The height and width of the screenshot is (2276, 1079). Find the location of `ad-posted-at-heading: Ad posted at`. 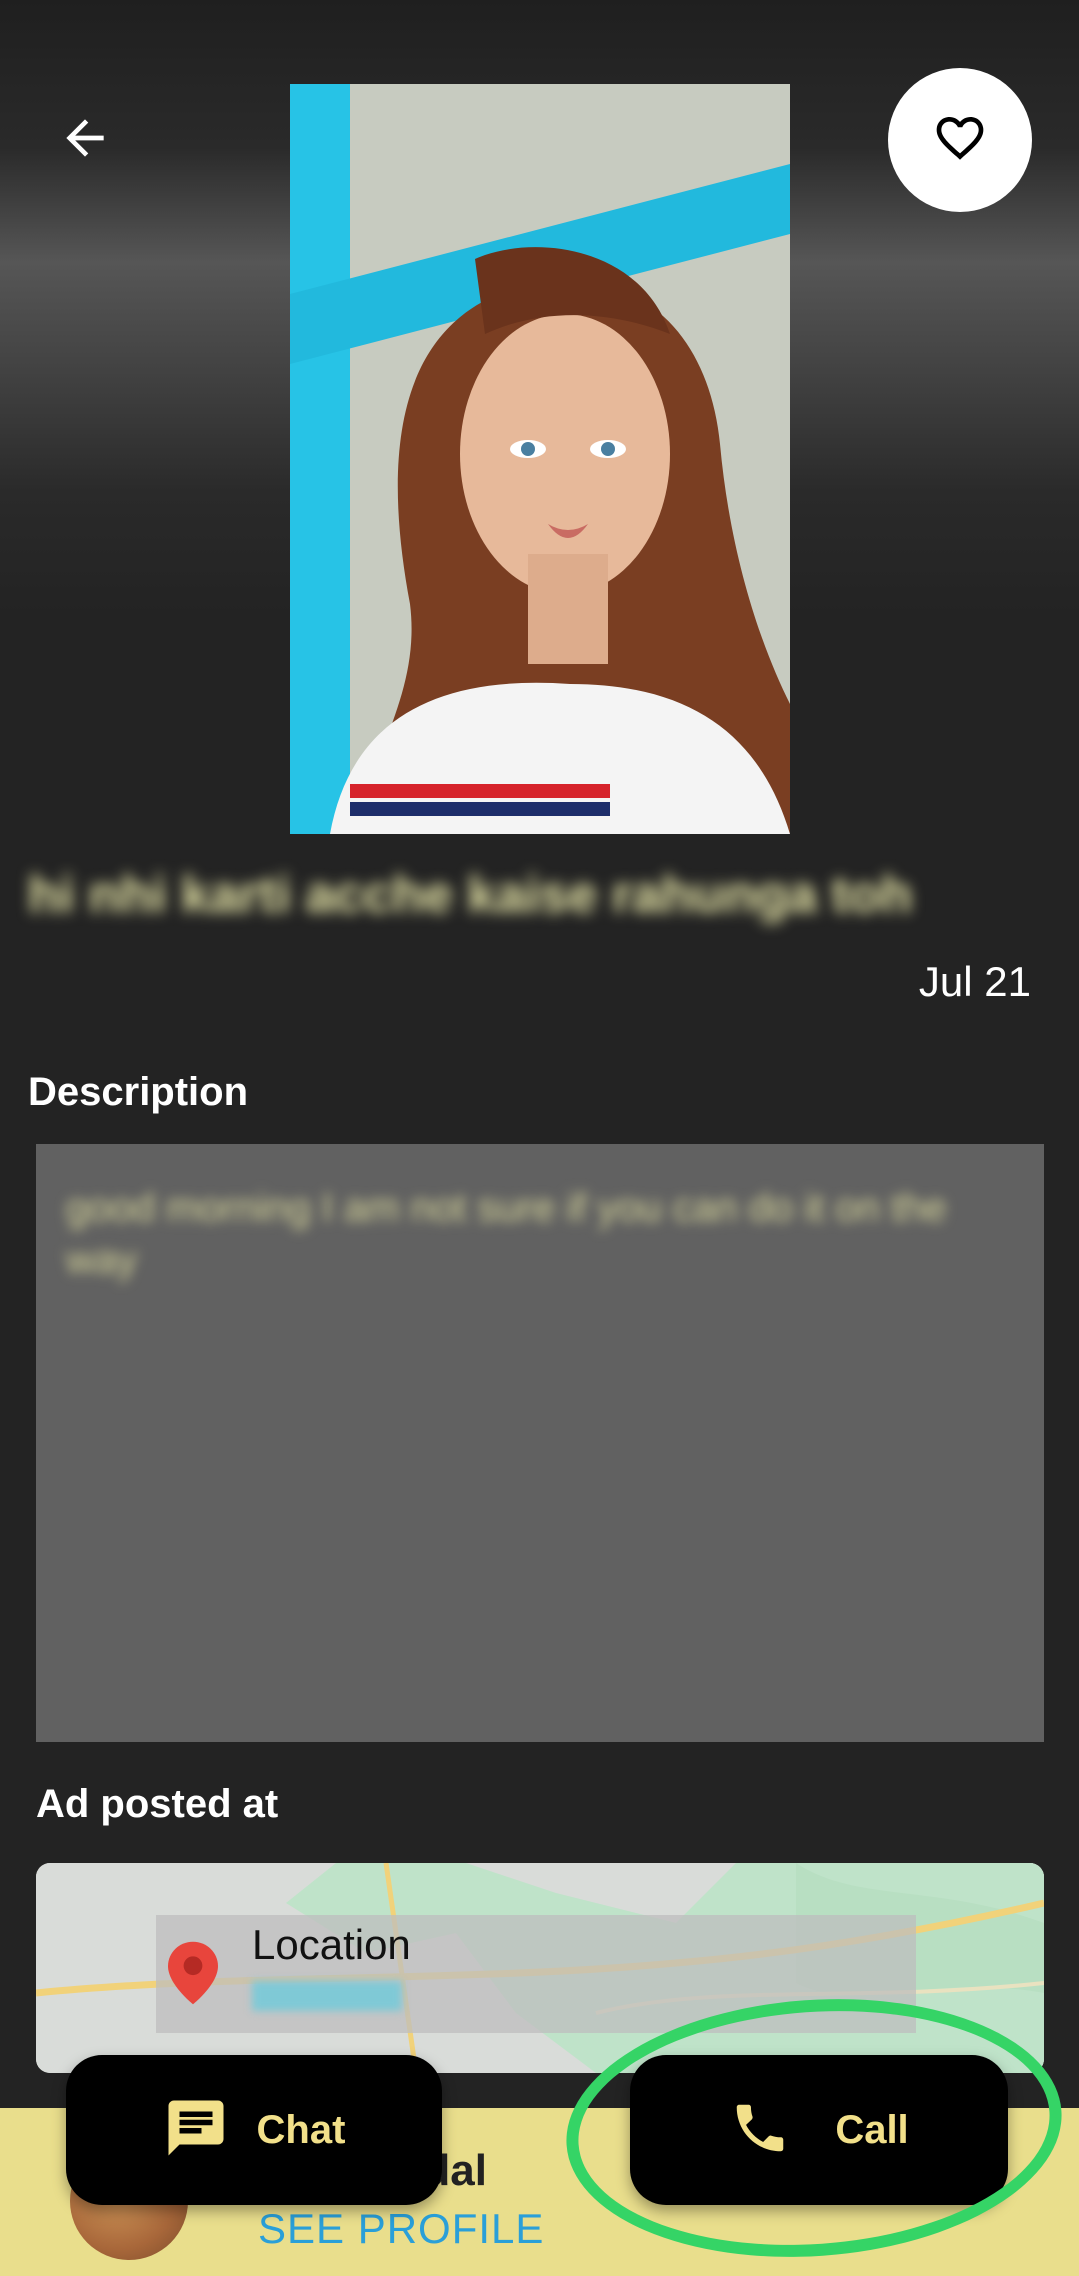

ad-posted-at-heading: Ad posted at is located at coordinates (157, 1804).